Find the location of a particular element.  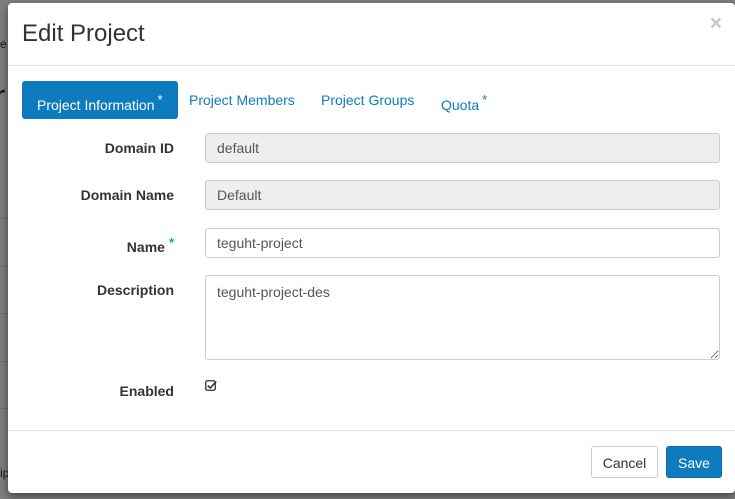

modal-header: Edit Project × is located at coordinates (371, 34).